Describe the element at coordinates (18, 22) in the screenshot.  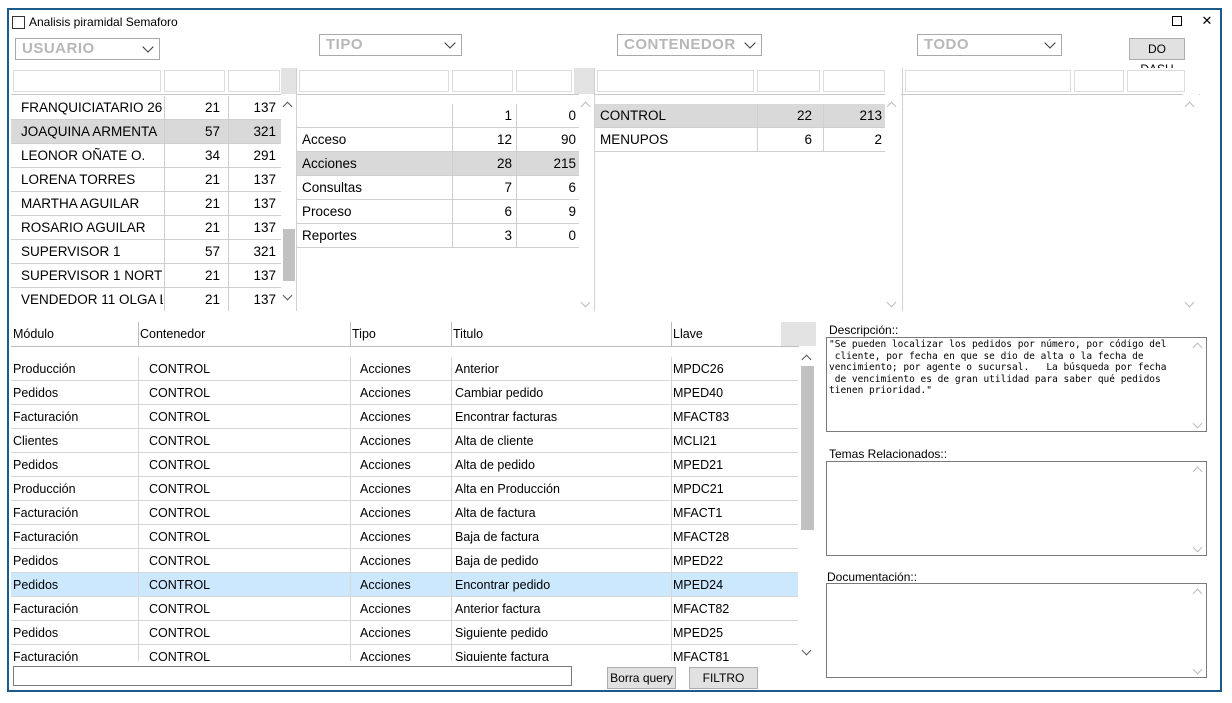
I see `window-checkbox` at that location.